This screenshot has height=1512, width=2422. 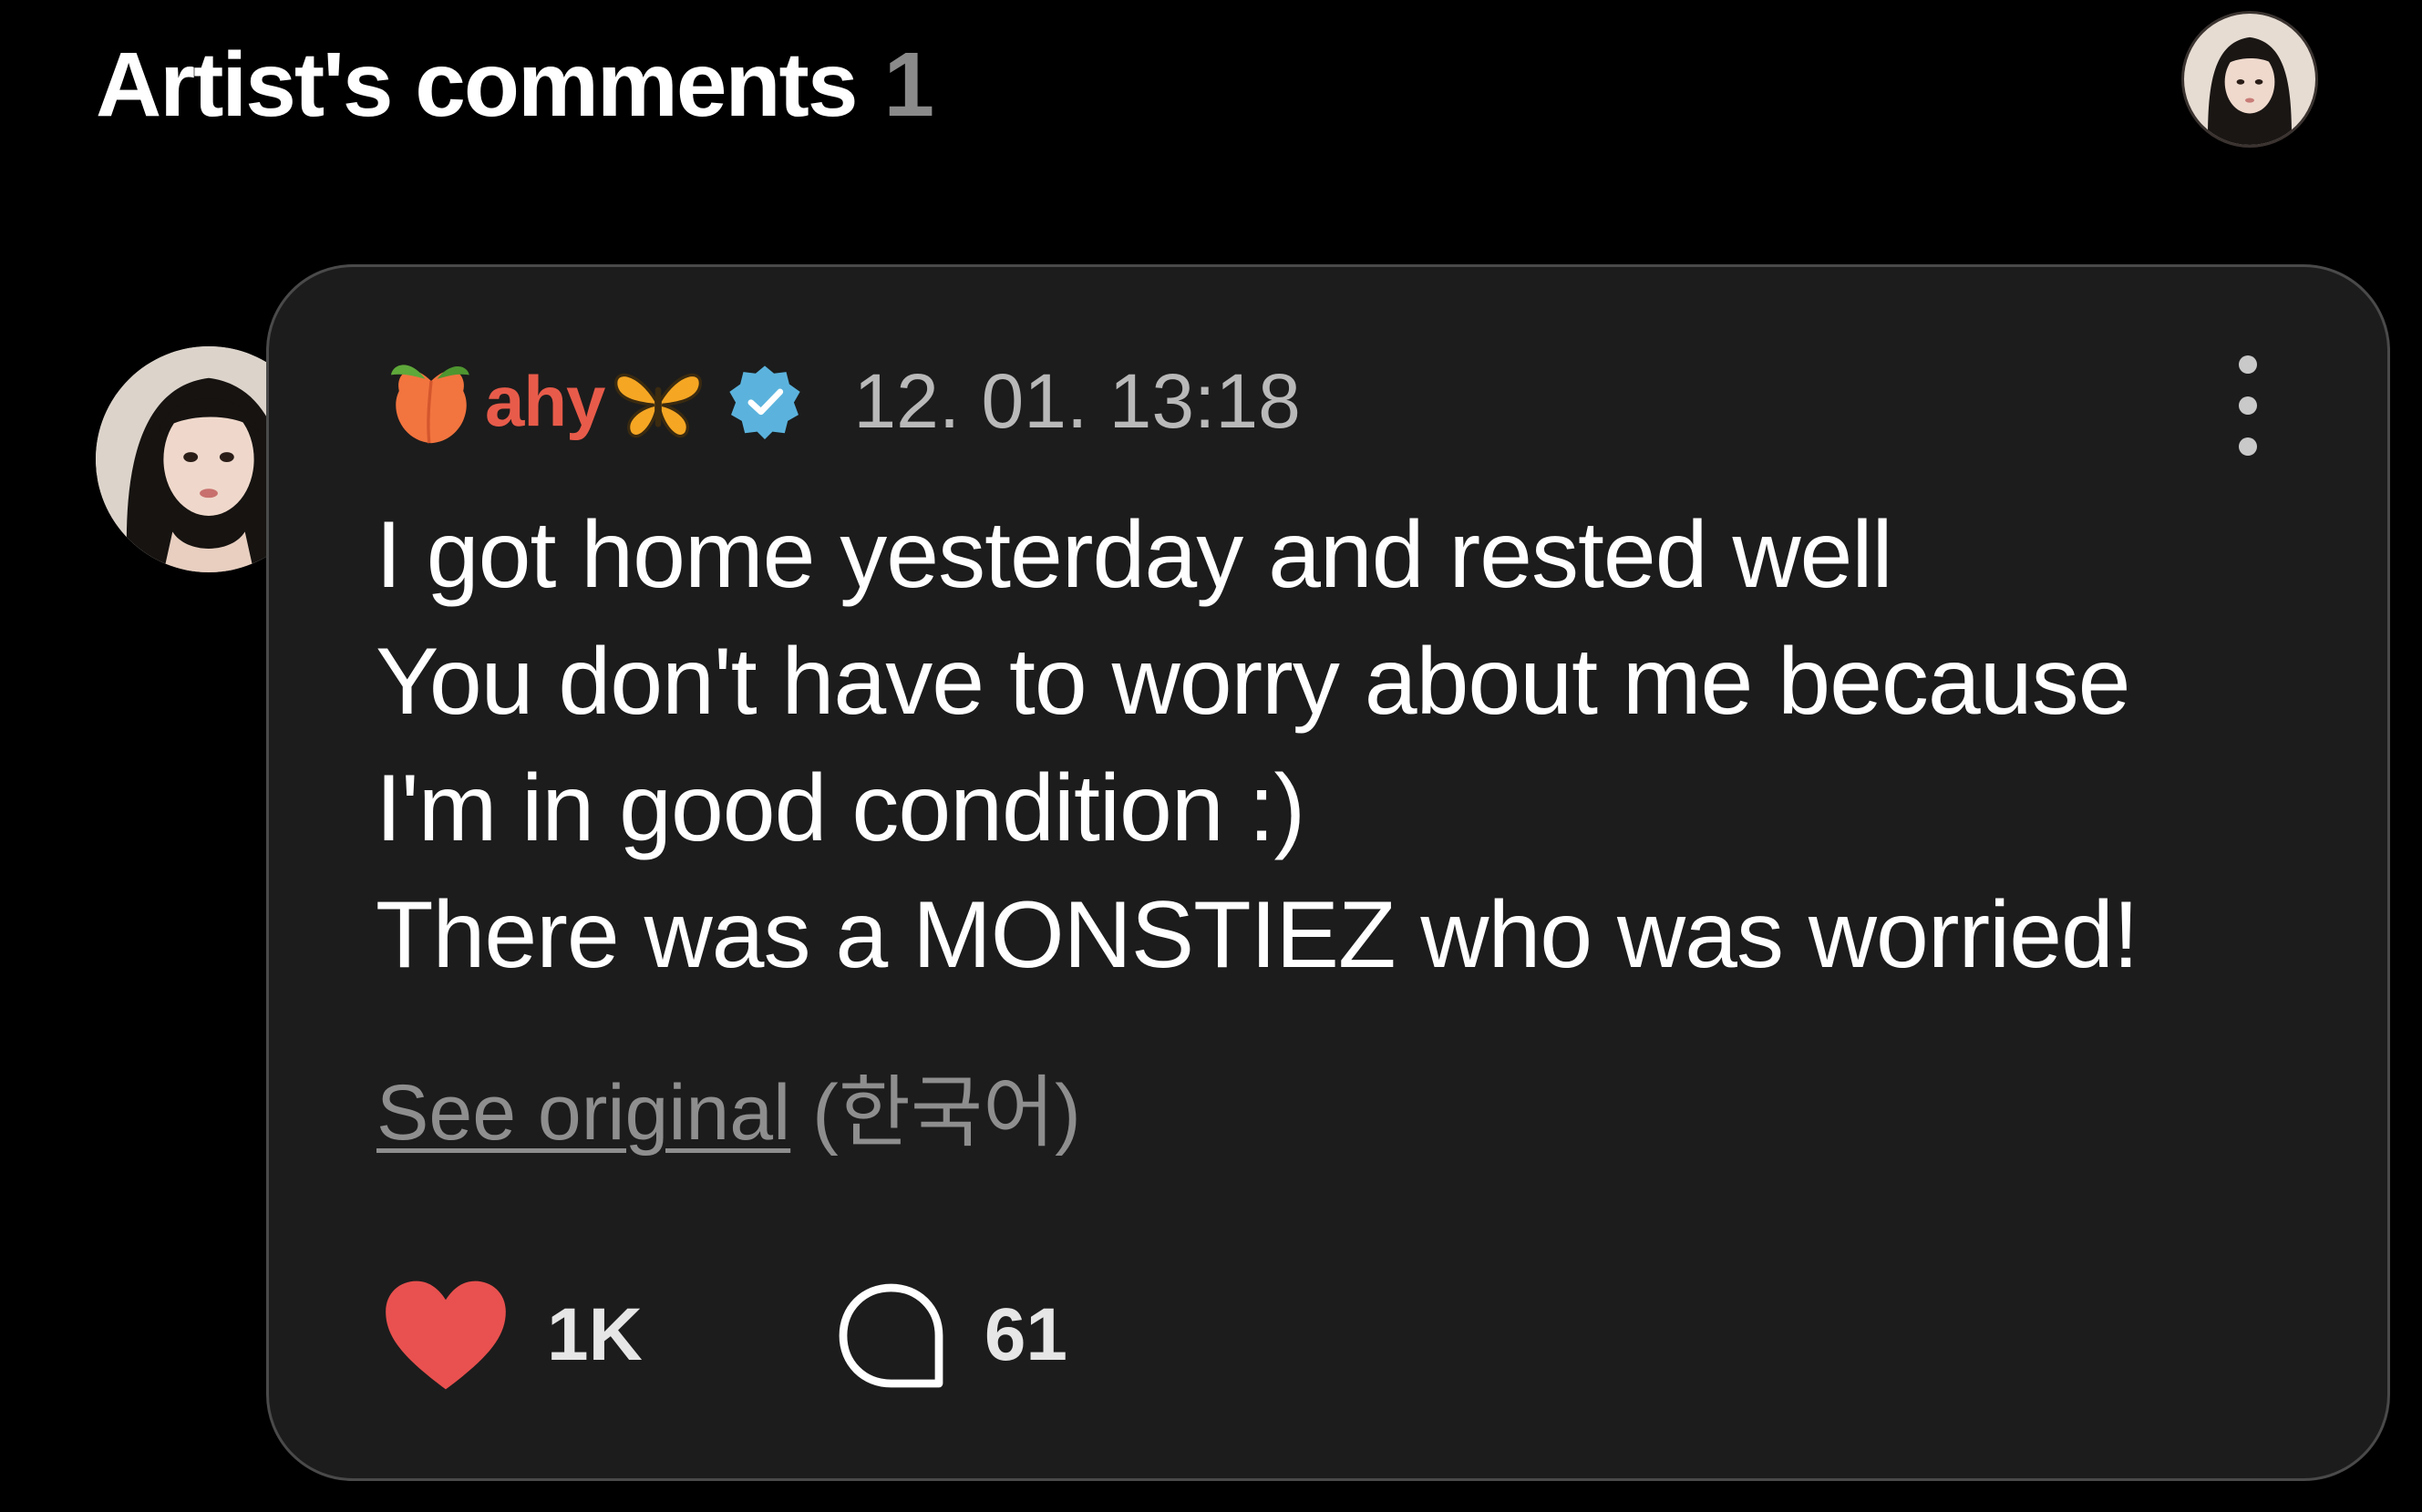 I want to click on comment-meta: ahy 12. 01. 13:18, so click(x=841, y=401).